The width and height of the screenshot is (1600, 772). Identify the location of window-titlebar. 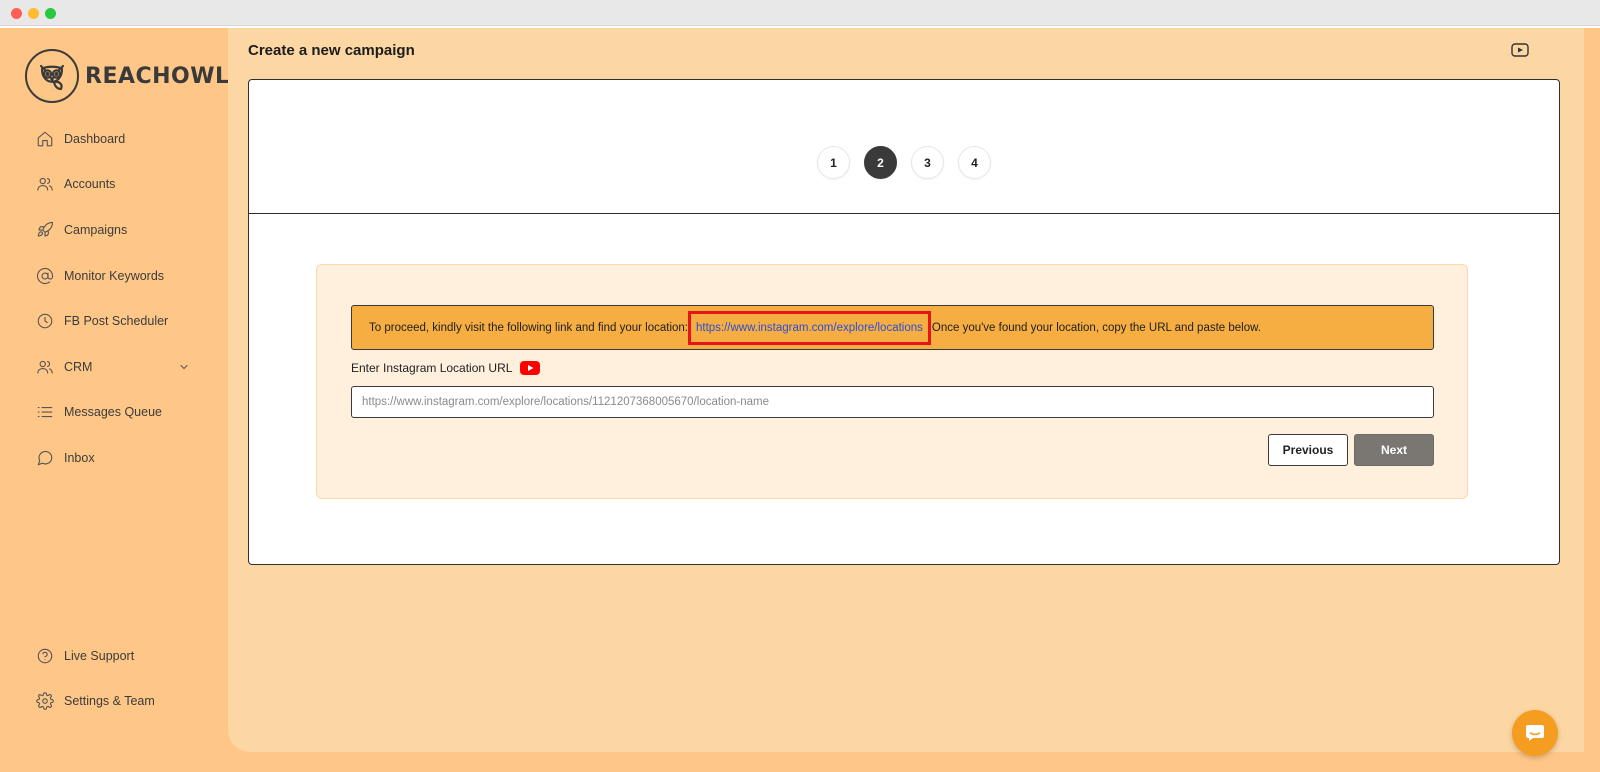
(800, 13).